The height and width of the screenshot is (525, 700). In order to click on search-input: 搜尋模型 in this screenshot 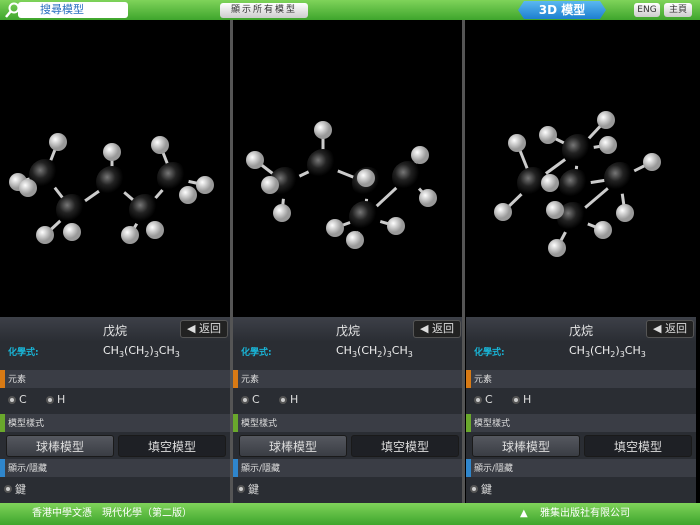, I will do `click(73, 10)`.